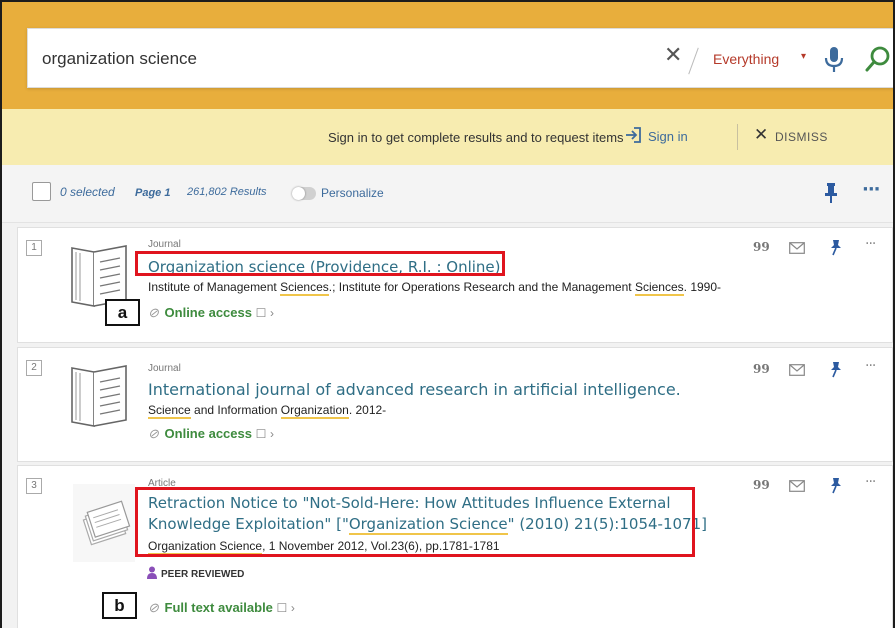 The width and height of the screenshot is (895, 628). What do you see at coordinates (104, 523) in the screenshot?
I see `article-icon` at bounding box center [104, 523].